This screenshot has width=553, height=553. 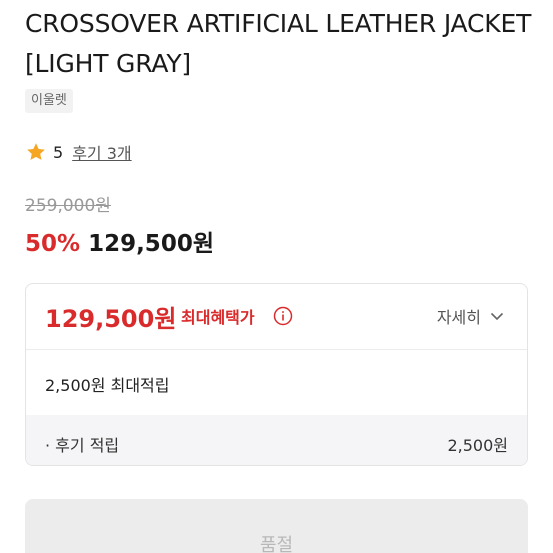 I want to click on detail-toggle-label: 자세히, so click(x=458, y=317).